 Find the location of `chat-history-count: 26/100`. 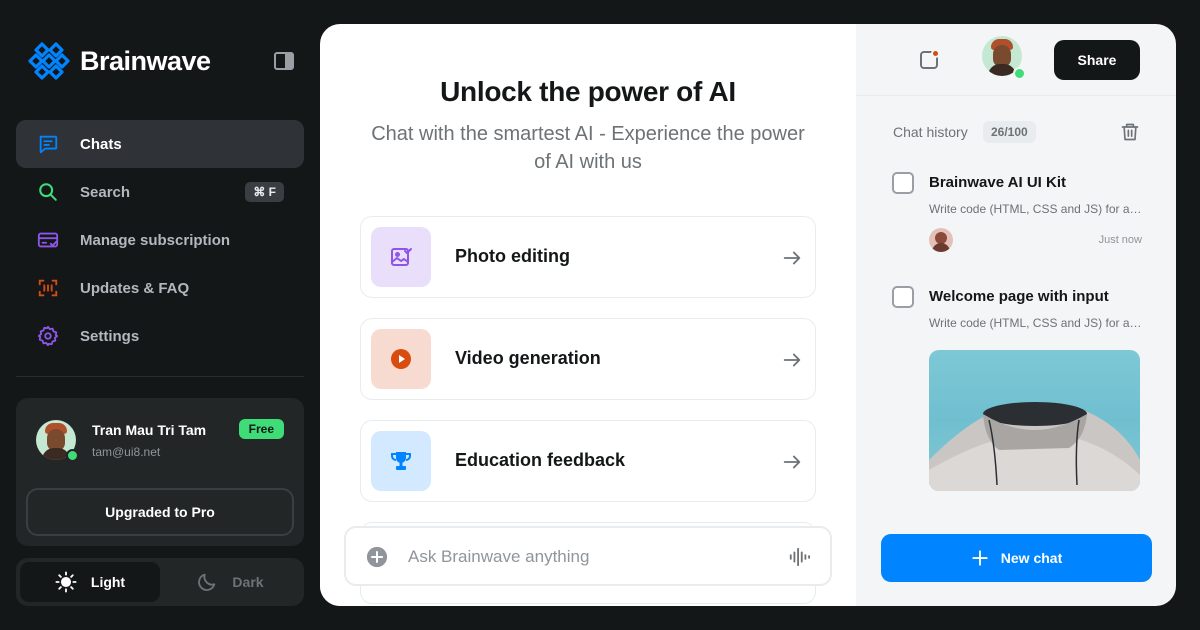

chat-history-count: 26/100 is located at coordinates (1009, 132).